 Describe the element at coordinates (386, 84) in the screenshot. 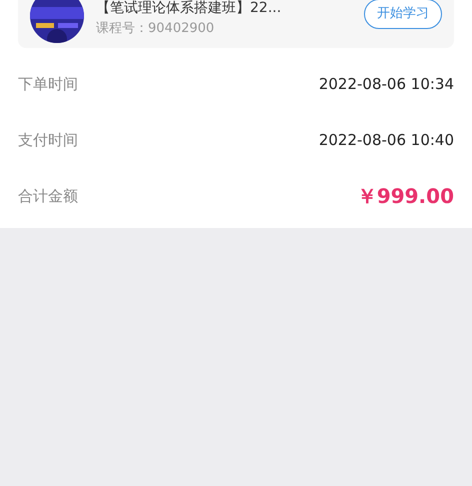

I see `row-value: 2022-08-06 10:34` at that location.